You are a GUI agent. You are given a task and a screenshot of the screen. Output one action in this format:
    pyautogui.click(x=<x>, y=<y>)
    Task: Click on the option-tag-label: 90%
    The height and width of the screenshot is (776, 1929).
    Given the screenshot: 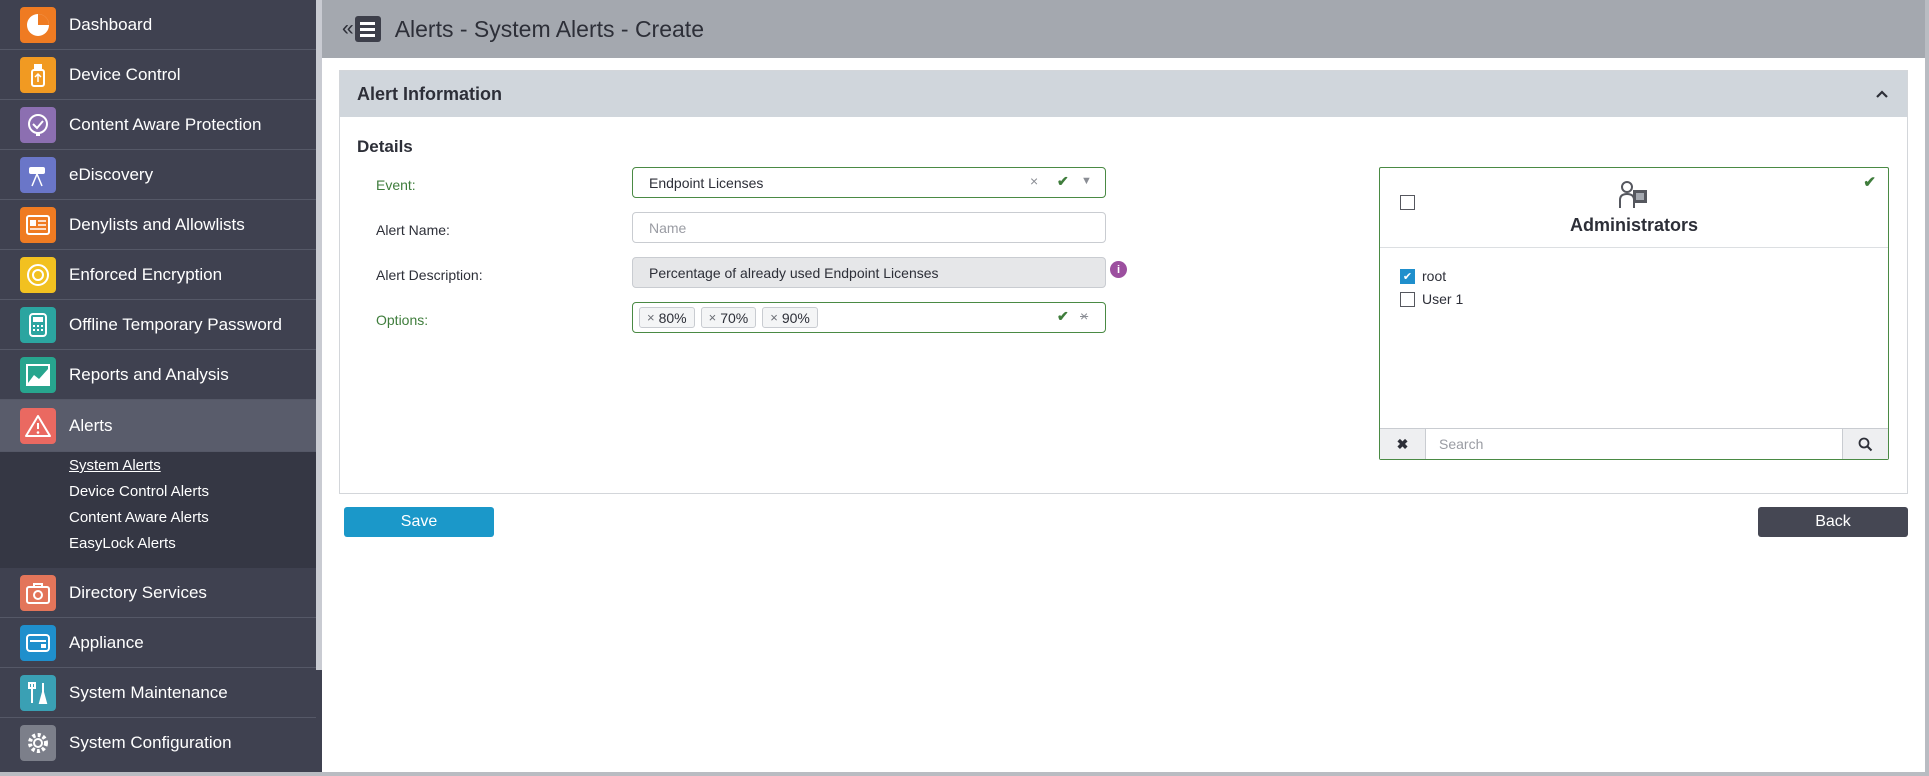 What is the action you would take?
    pyautogui.click(x=795, y=317)
    